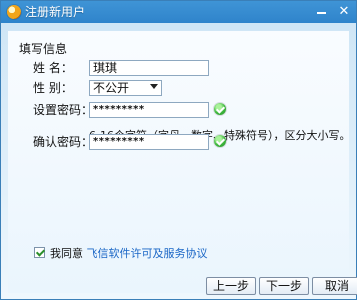 The image size is (357, 300). I want to click on close-button: ✕, so click(344, 12).